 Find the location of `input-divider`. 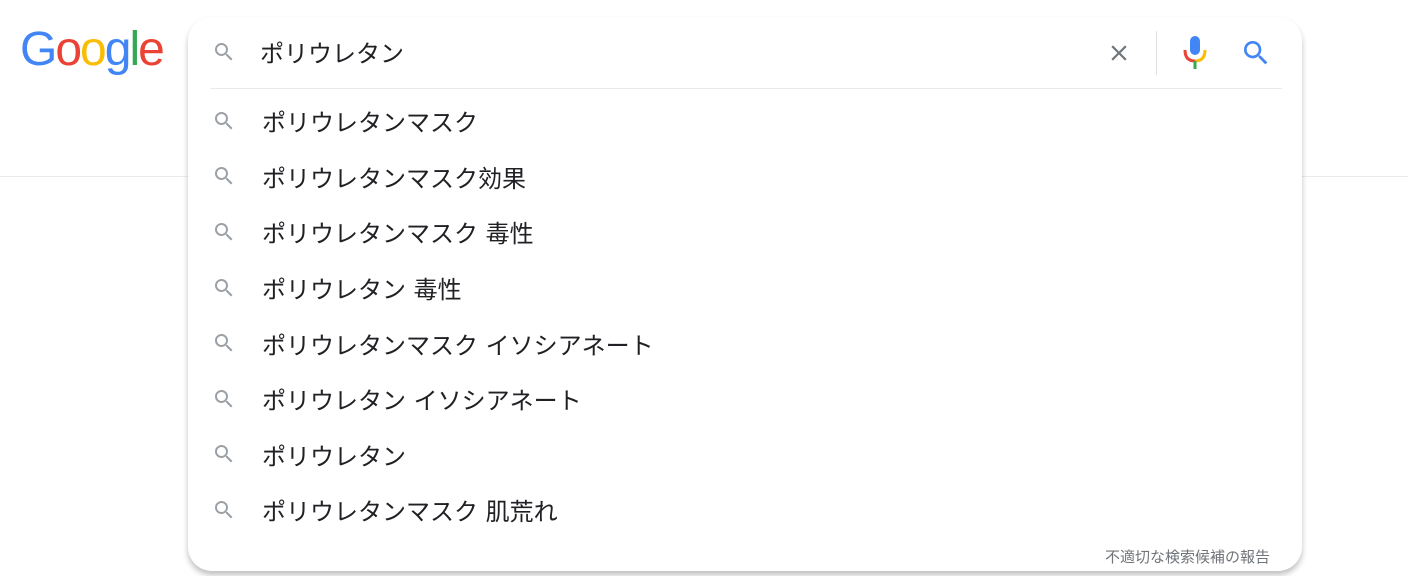

input-divider is located at coordinates (746, 88).